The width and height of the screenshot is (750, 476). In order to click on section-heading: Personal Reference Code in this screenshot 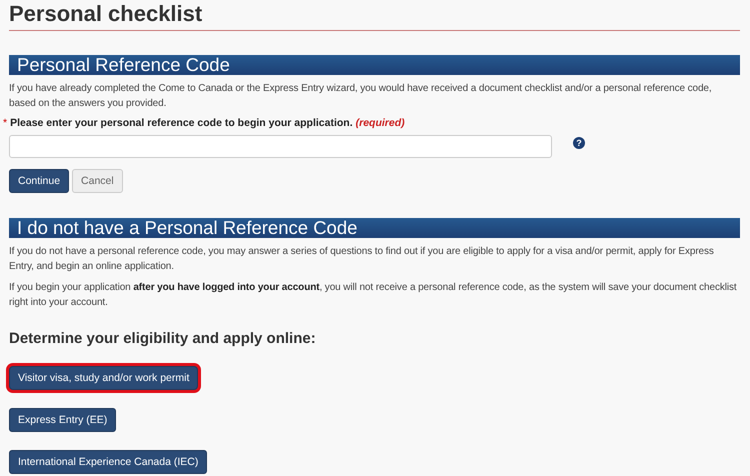, I will do `click(374, 65)`.